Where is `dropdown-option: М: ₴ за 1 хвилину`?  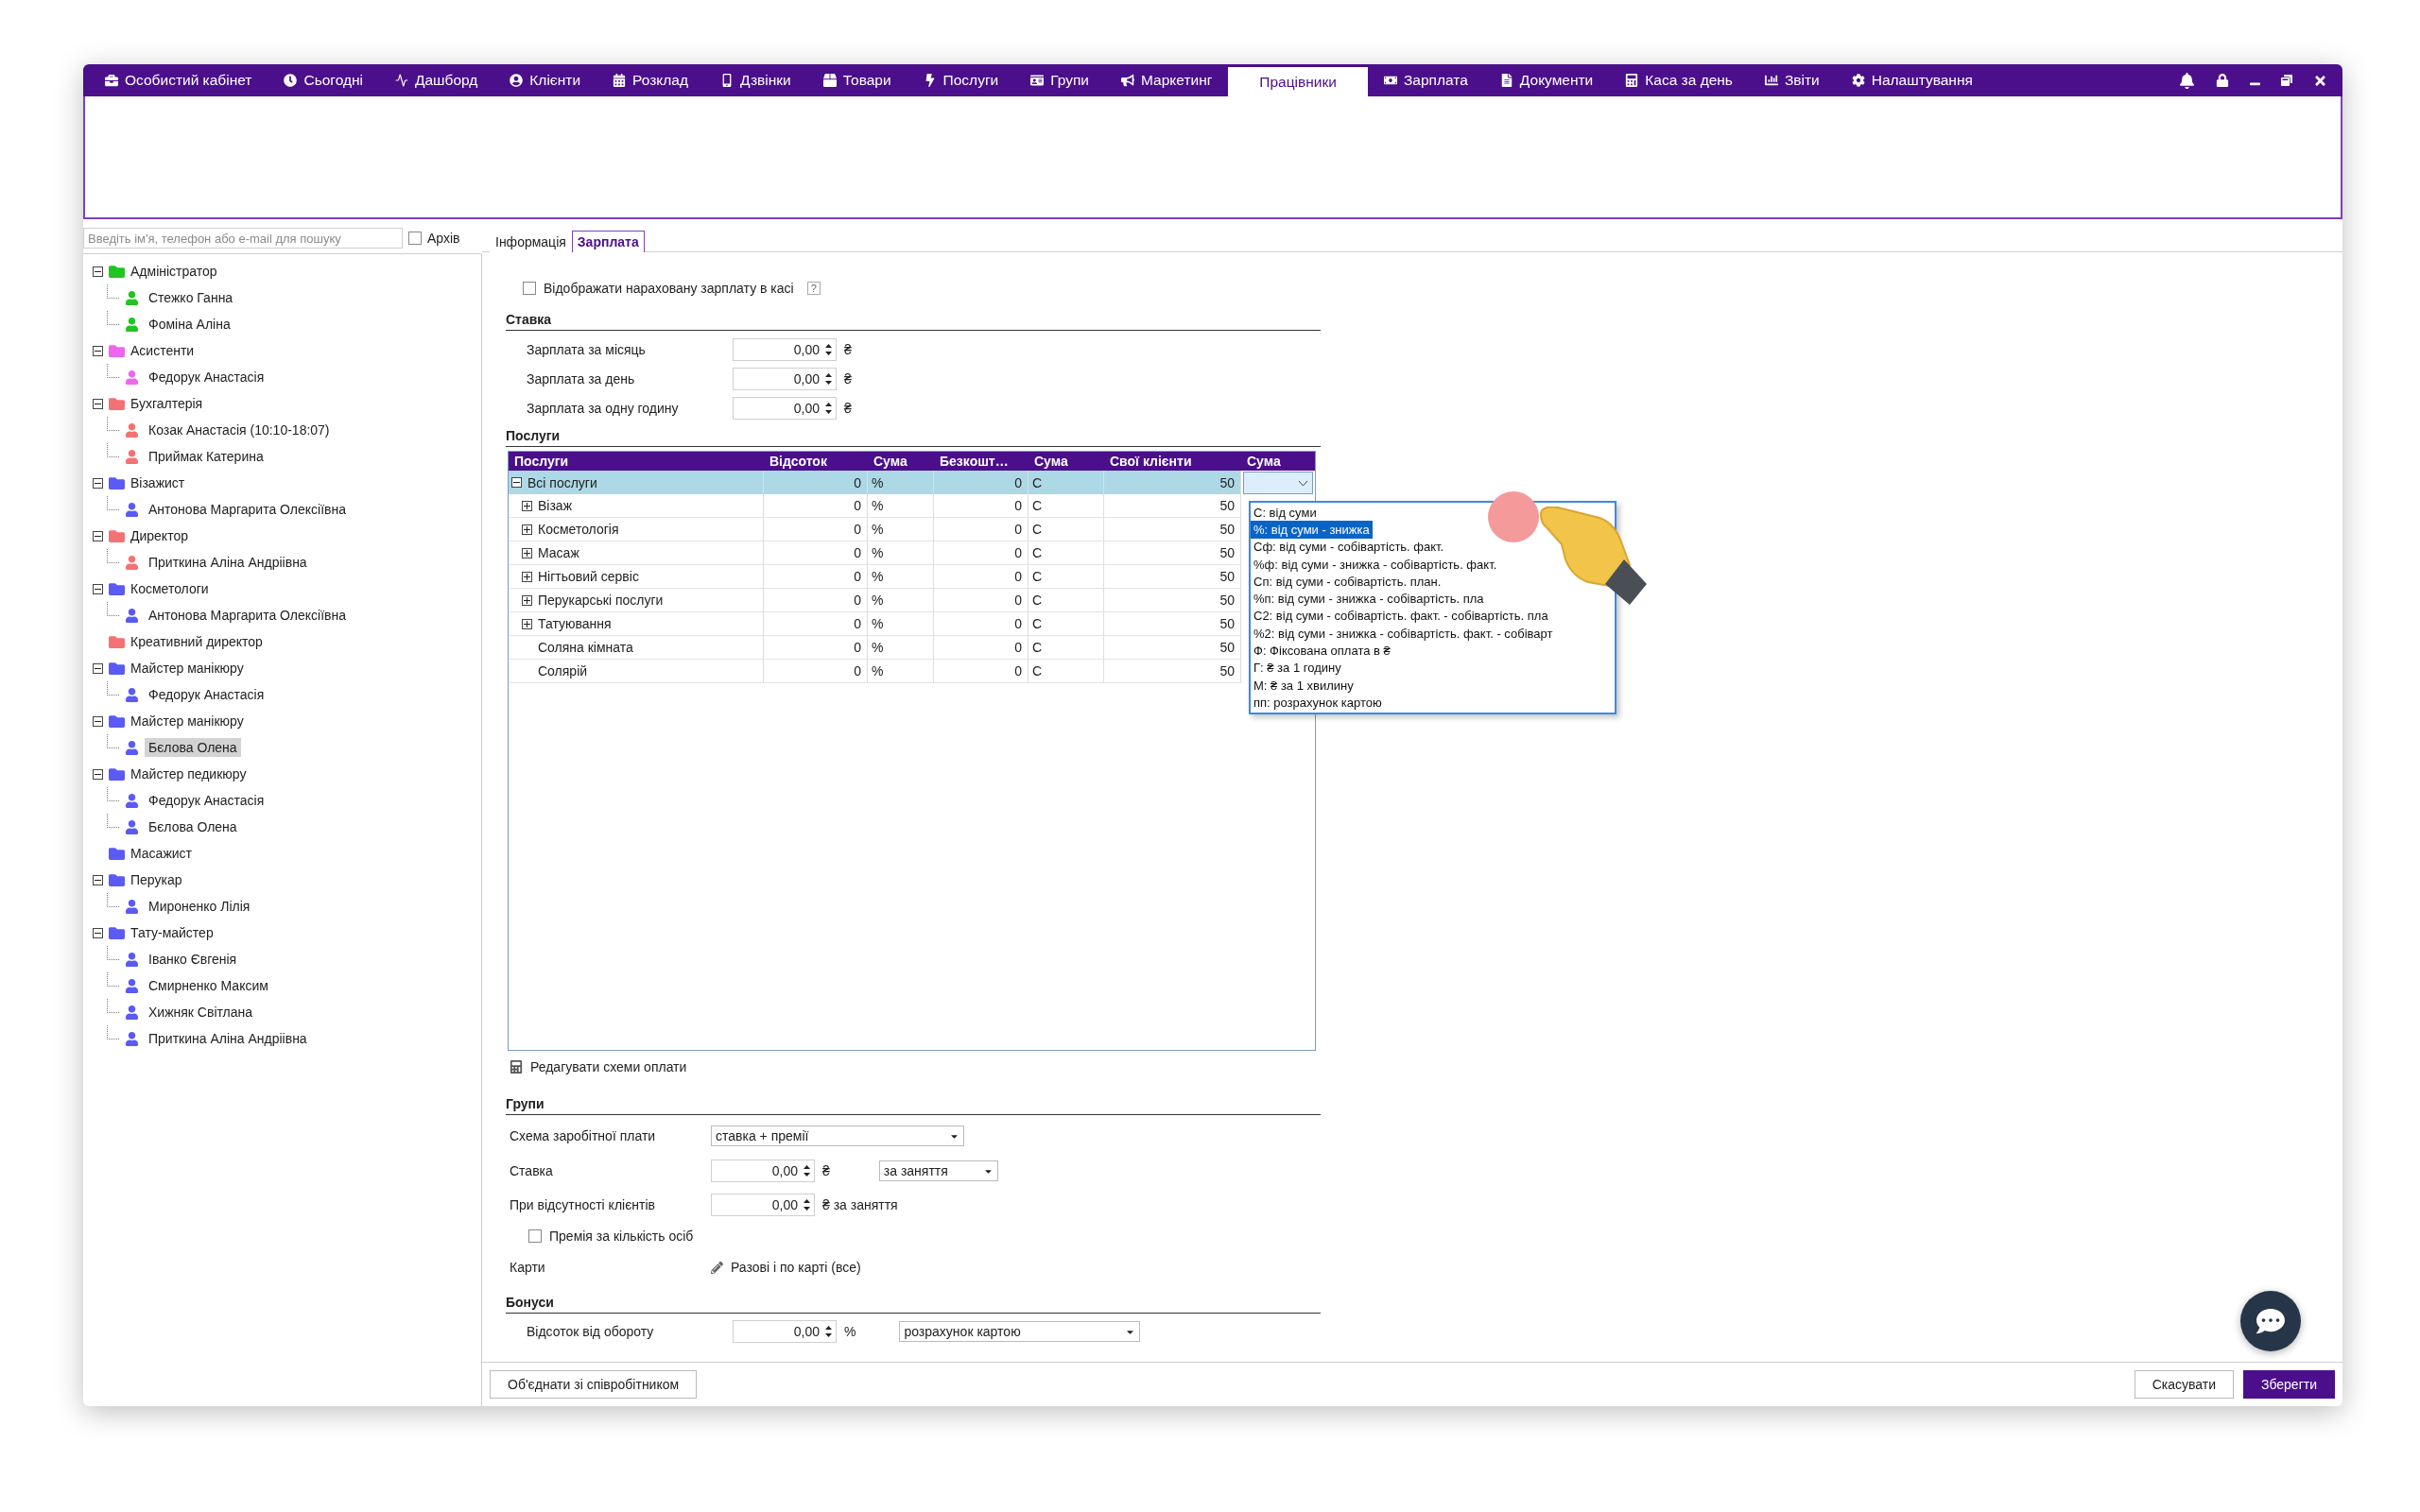 dropdown-option: М: ₴ за 1 хвилину is located at coordinates (1304, 685).